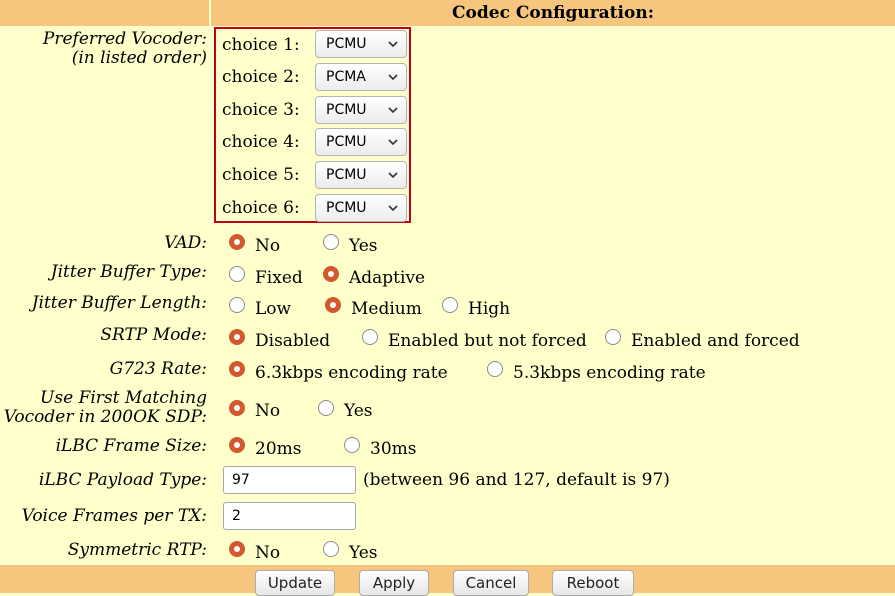  I want to click on preferred-vocoder-label-line2: (in listed order), so click(139, 58).